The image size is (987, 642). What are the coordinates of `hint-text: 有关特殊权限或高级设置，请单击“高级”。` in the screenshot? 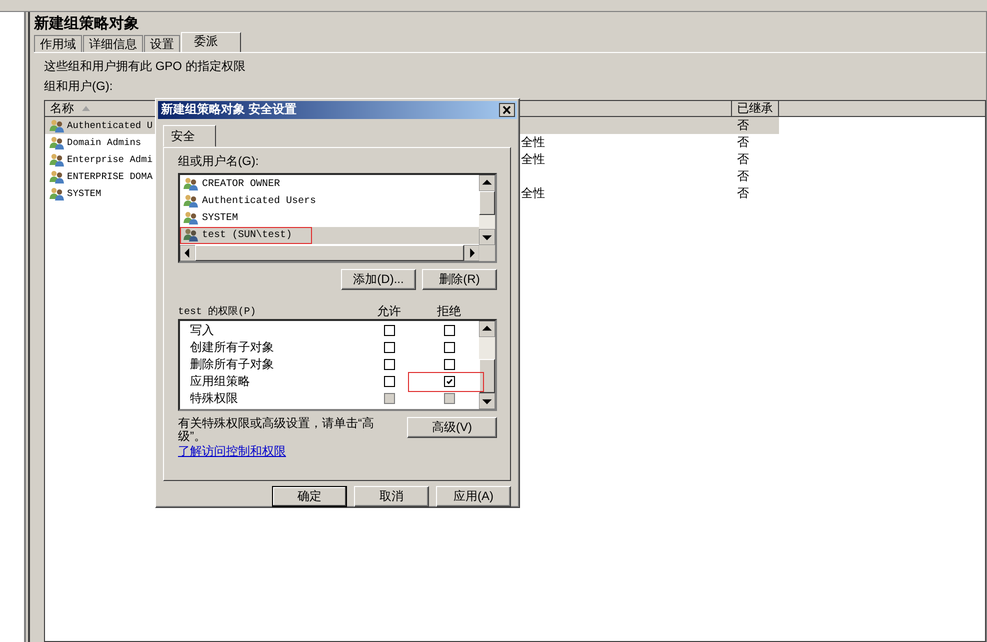 It's located at (276, 429).